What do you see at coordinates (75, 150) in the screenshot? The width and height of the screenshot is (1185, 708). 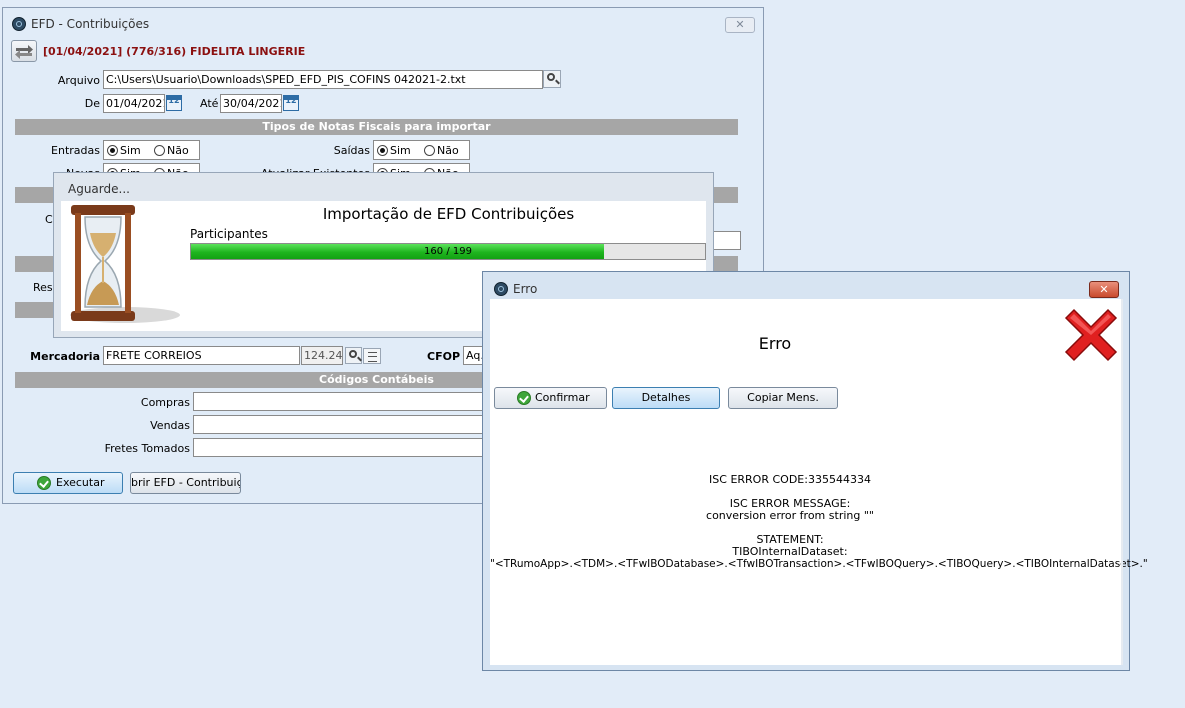 I see `entradas-label: Entradas` at bounding box center [75, 150].